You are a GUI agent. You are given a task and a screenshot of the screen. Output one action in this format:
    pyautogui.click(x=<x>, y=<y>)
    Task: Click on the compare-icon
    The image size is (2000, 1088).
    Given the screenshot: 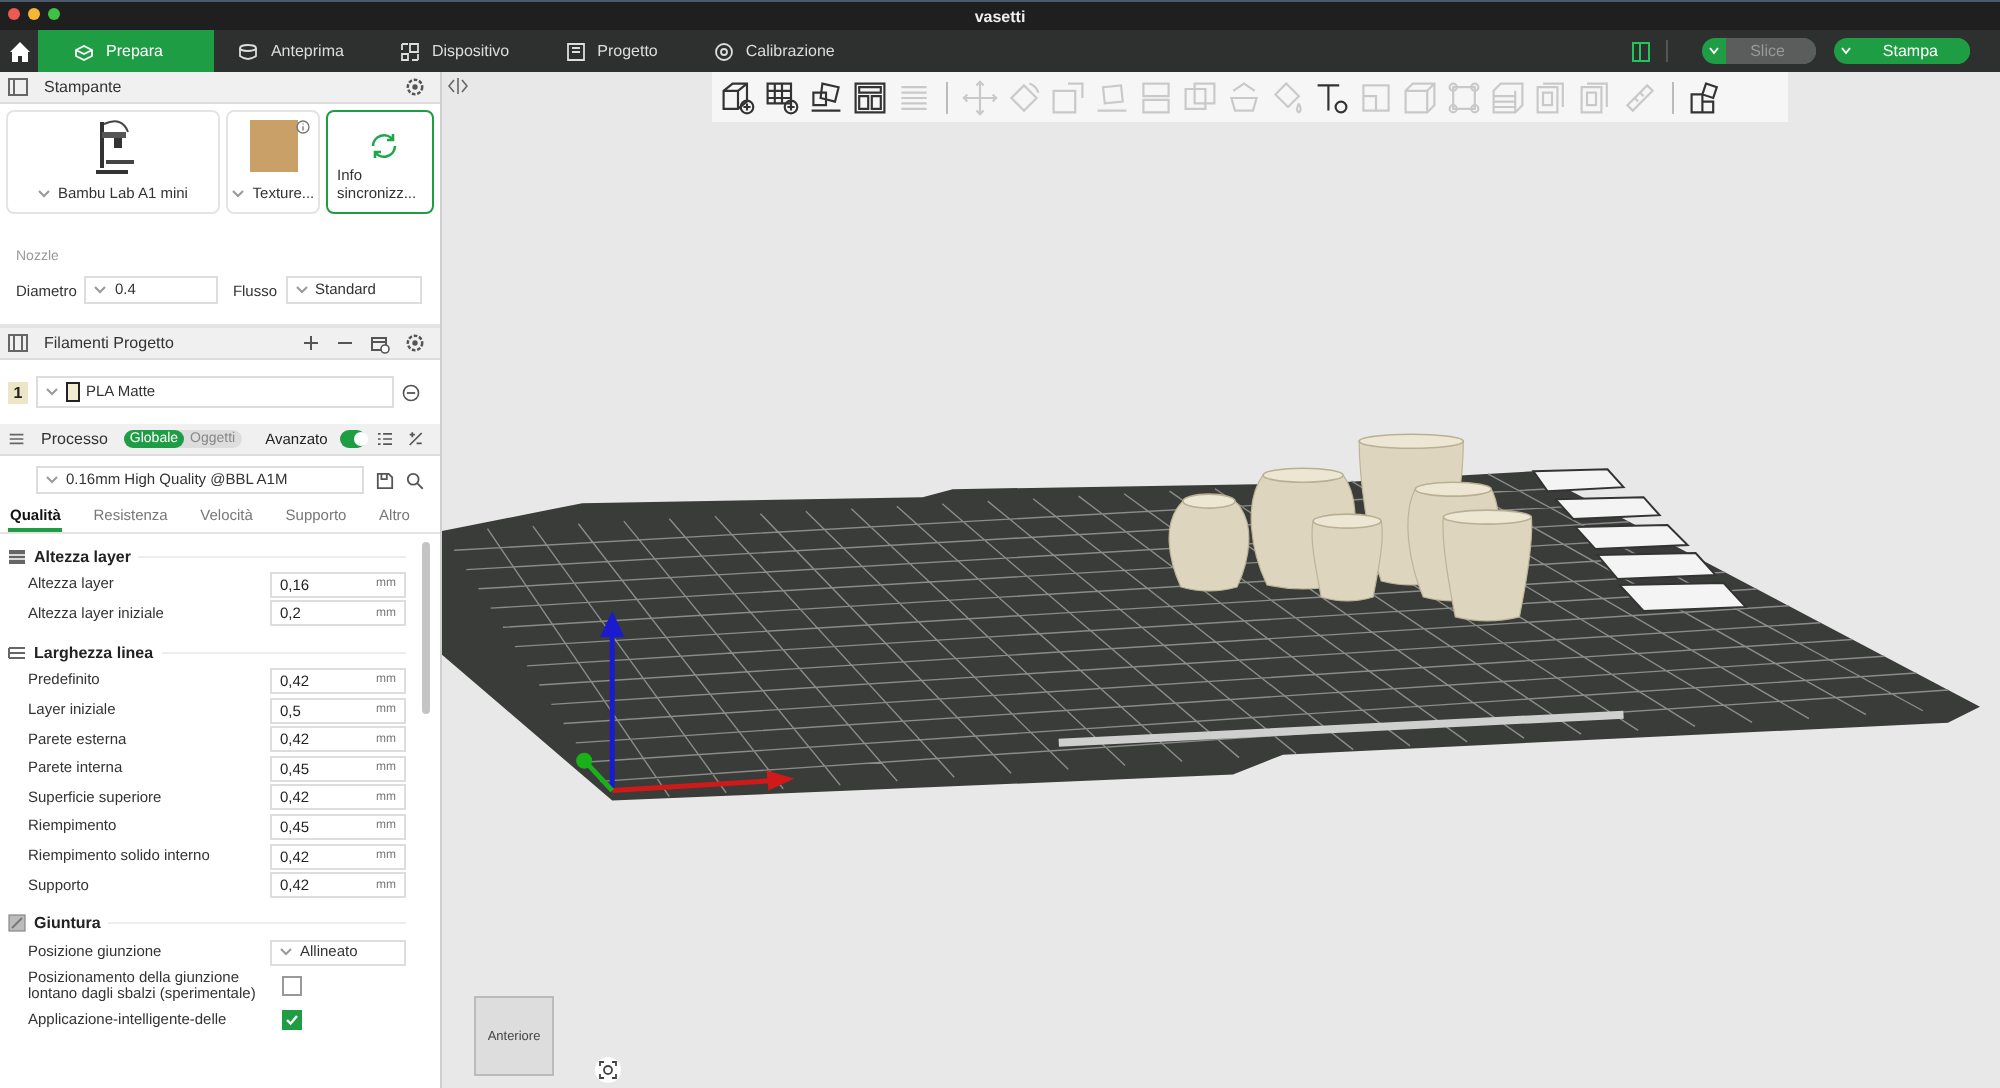 What is the action you would take?
    pyautogui.click(x=416, y=439)
    